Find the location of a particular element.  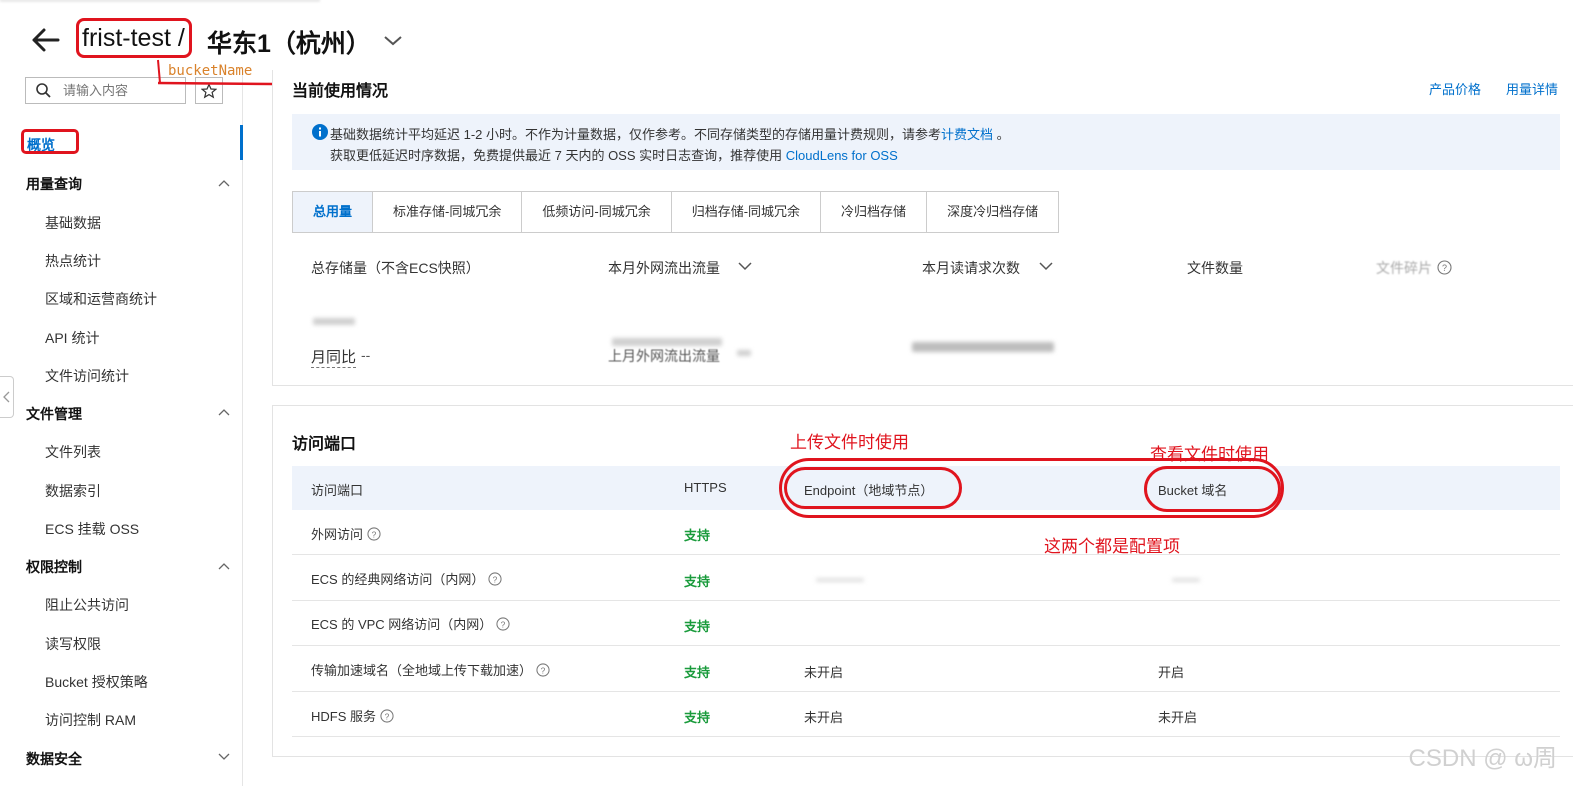

reads-value-redacted is located at coordinates (983, 347).